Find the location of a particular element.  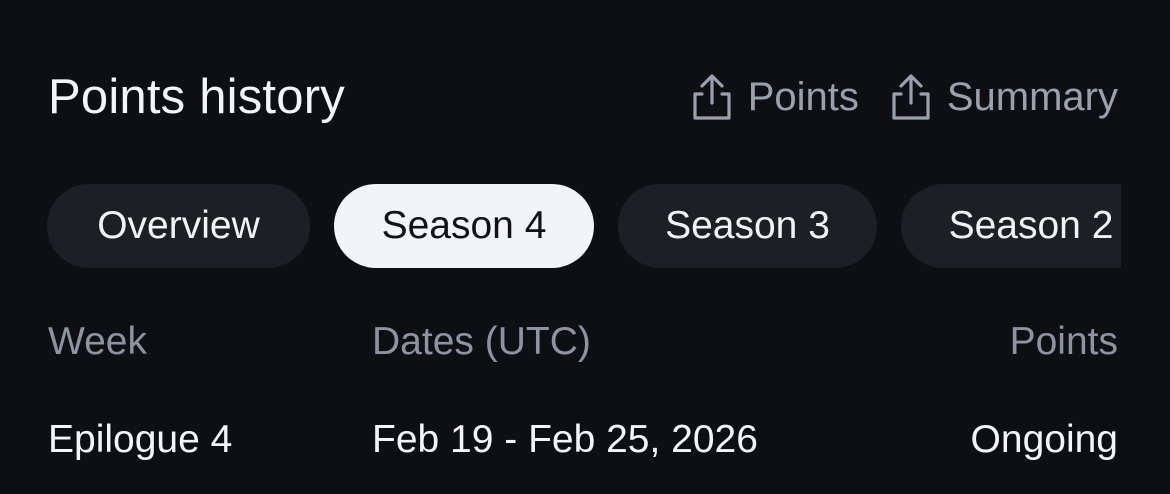

export-points-button: Points is located at coordinates (774, 97).